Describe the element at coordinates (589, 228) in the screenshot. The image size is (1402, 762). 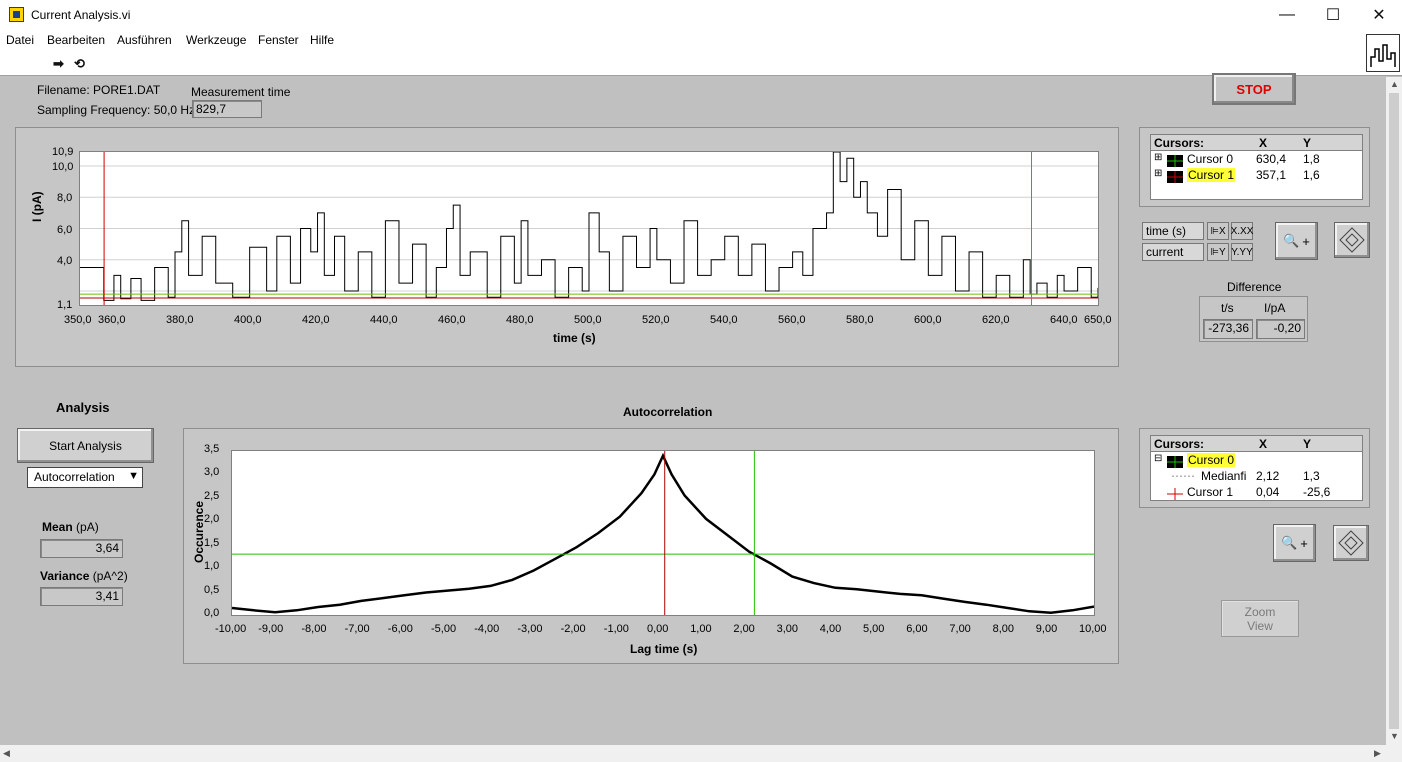
I see `trace-plot-area` at that location.